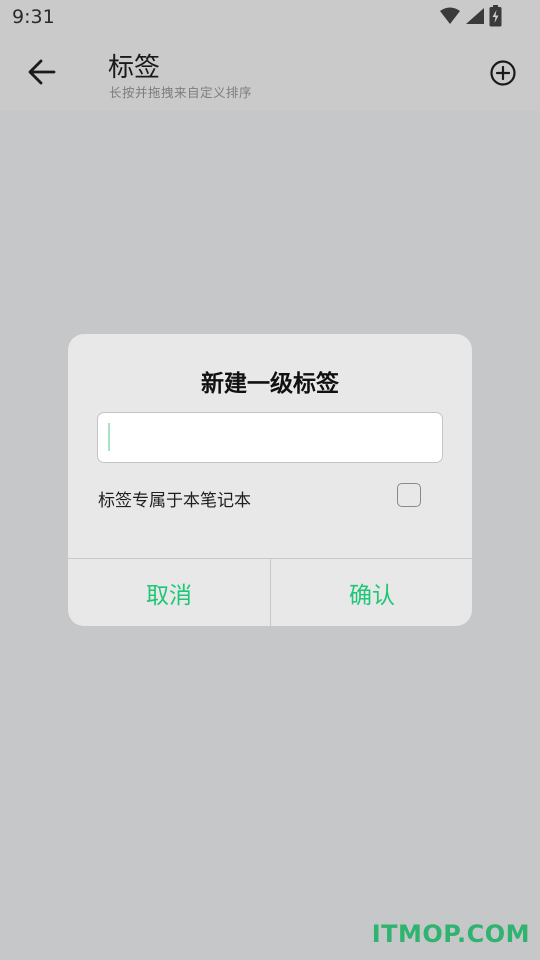 Image resolution: width=540 pixels, height=960 pixels. Describe the element at coordinates (270, 73) in the screenshot. I see `app-bar: 标签 长按并拖拽来自定义排序` at that location.